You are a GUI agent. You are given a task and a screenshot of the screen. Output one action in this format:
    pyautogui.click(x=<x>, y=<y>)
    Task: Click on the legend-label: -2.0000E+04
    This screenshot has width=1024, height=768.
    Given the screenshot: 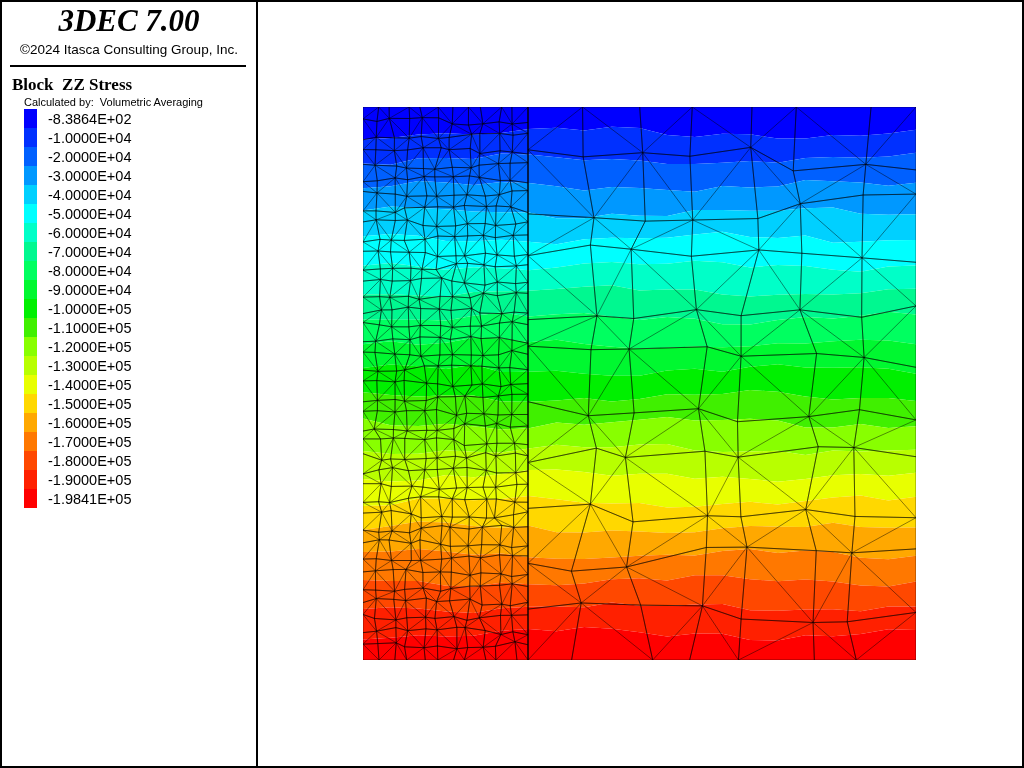 What is the action you would take?
    pyautogui.click(x=90, y=156)
    